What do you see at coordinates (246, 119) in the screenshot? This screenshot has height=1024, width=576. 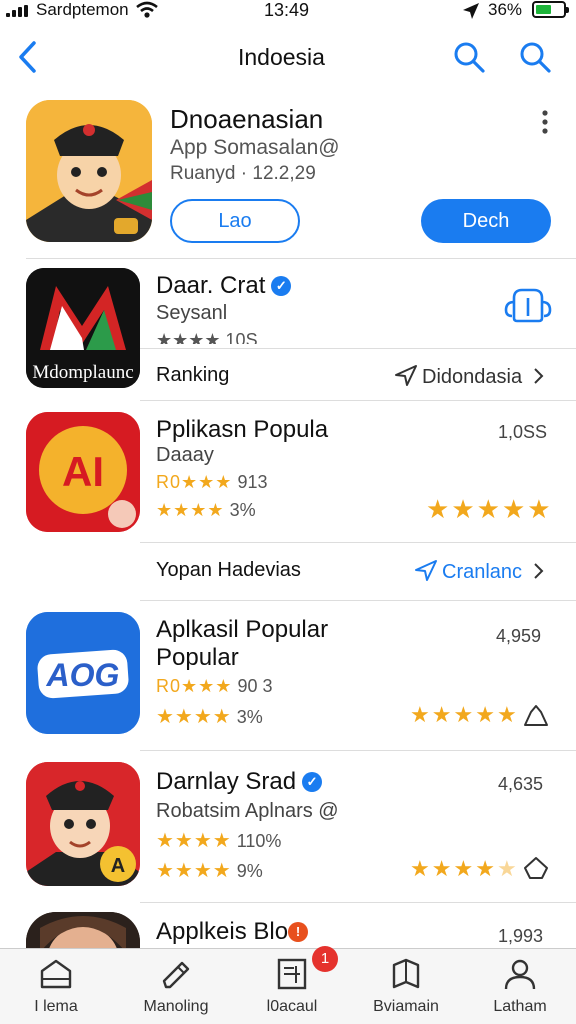 I see `featured-app-title: Dnoaenasian` at bounding box center [246, 119].